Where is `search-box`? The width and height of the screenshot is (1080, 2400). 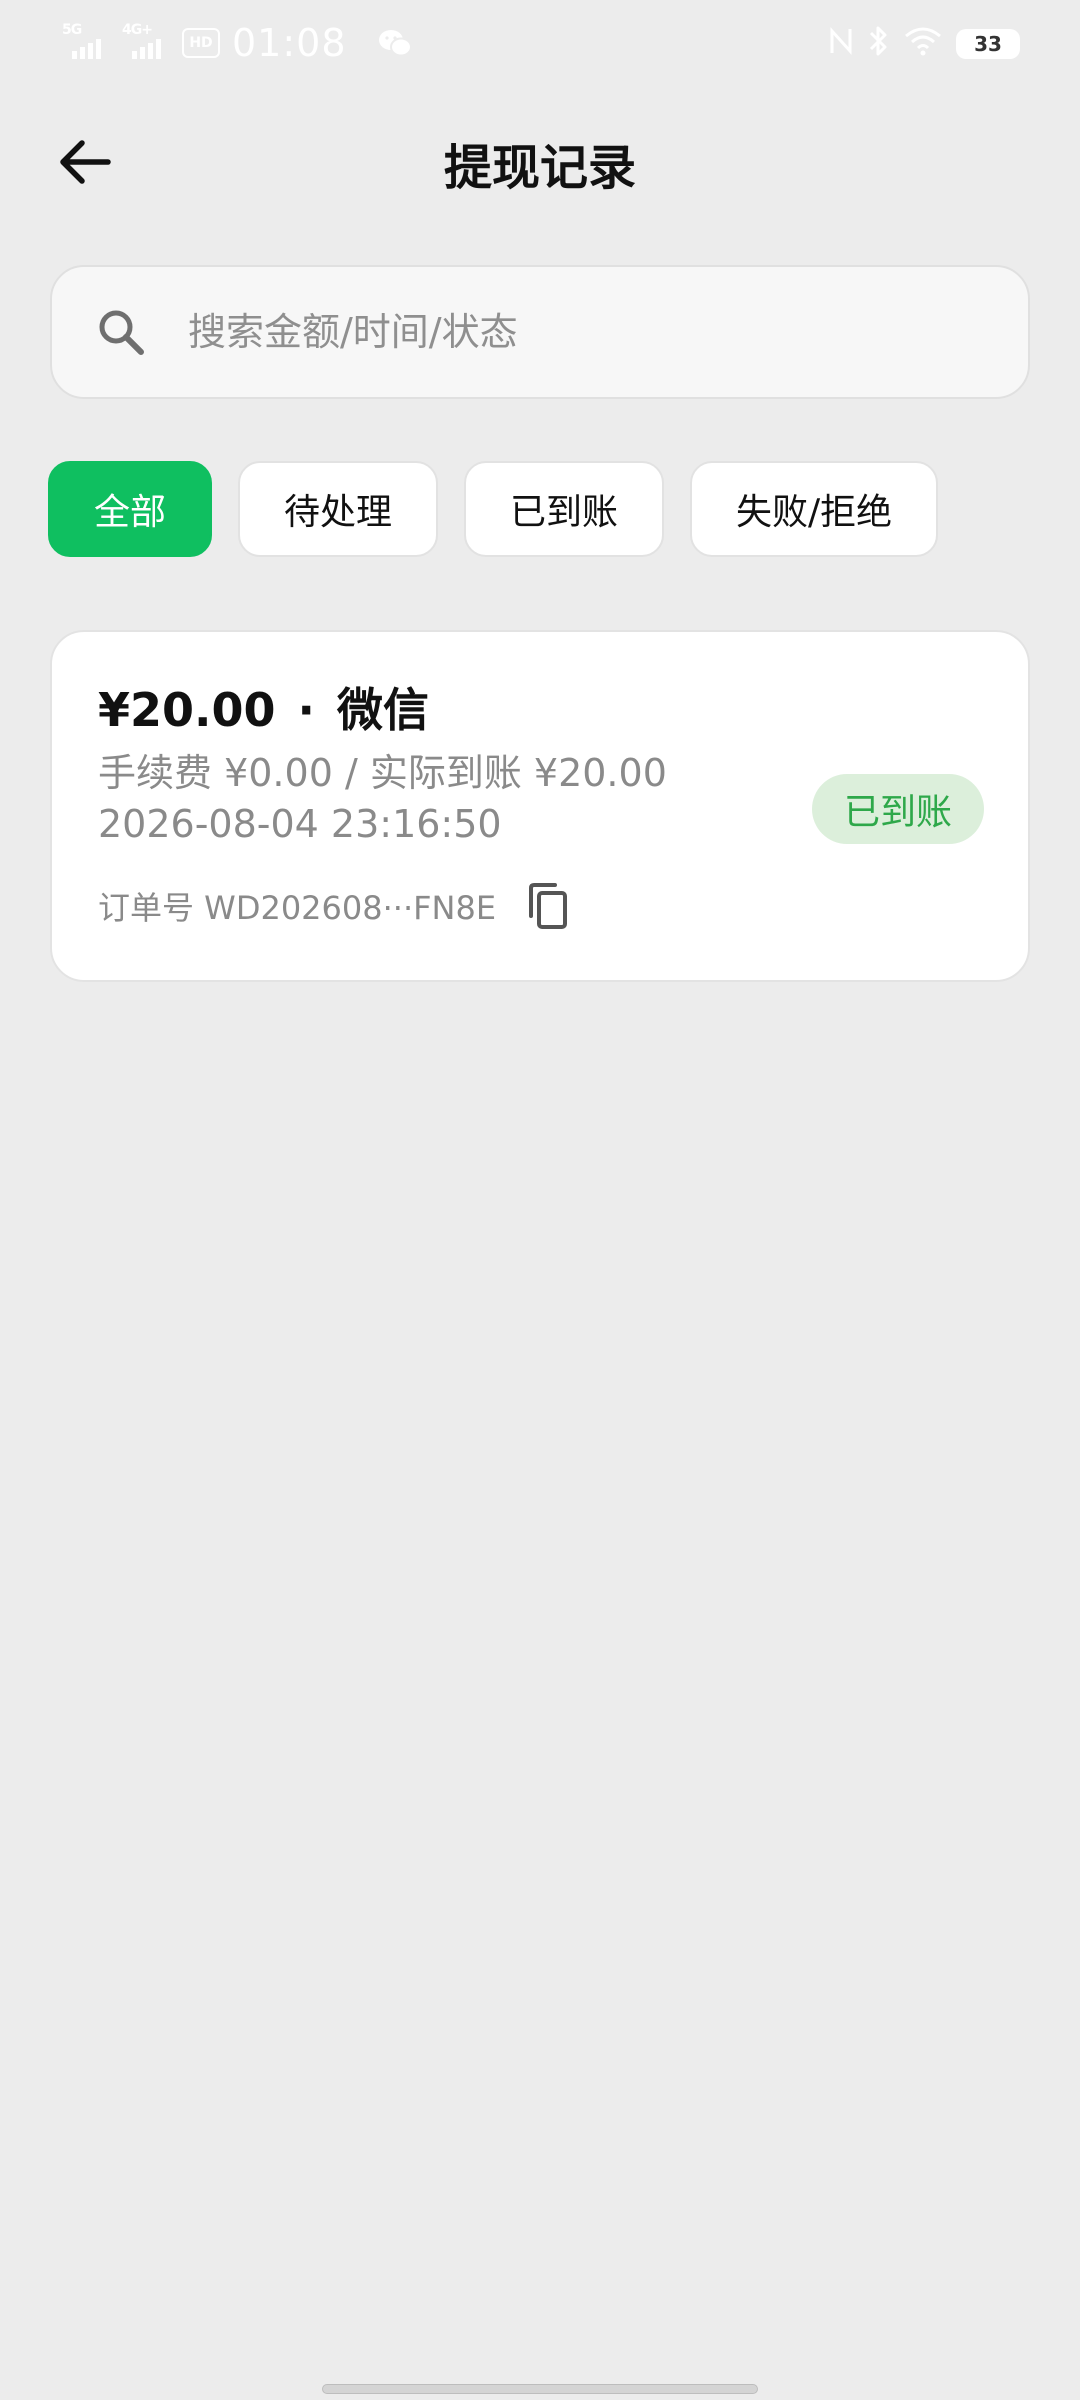
search-box is located at coordinates (540, 332).